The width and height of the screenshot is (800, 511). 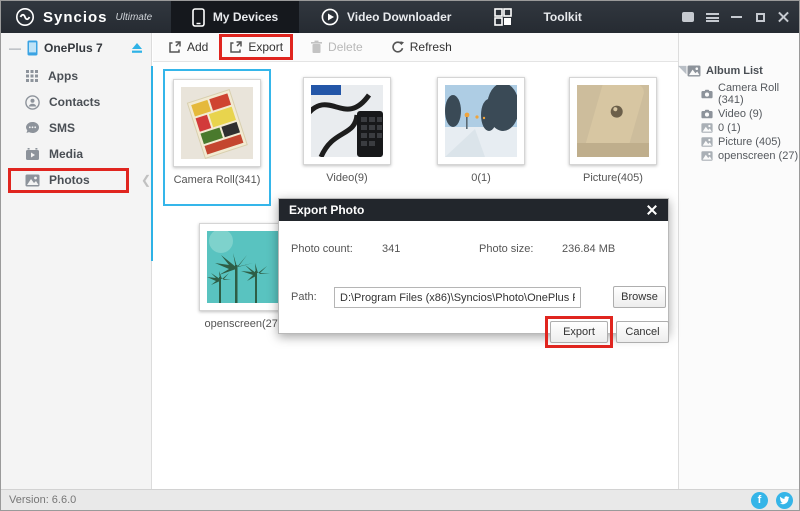 I want to click on device-row: — OnePlus 7, so click(x=76, y=48).